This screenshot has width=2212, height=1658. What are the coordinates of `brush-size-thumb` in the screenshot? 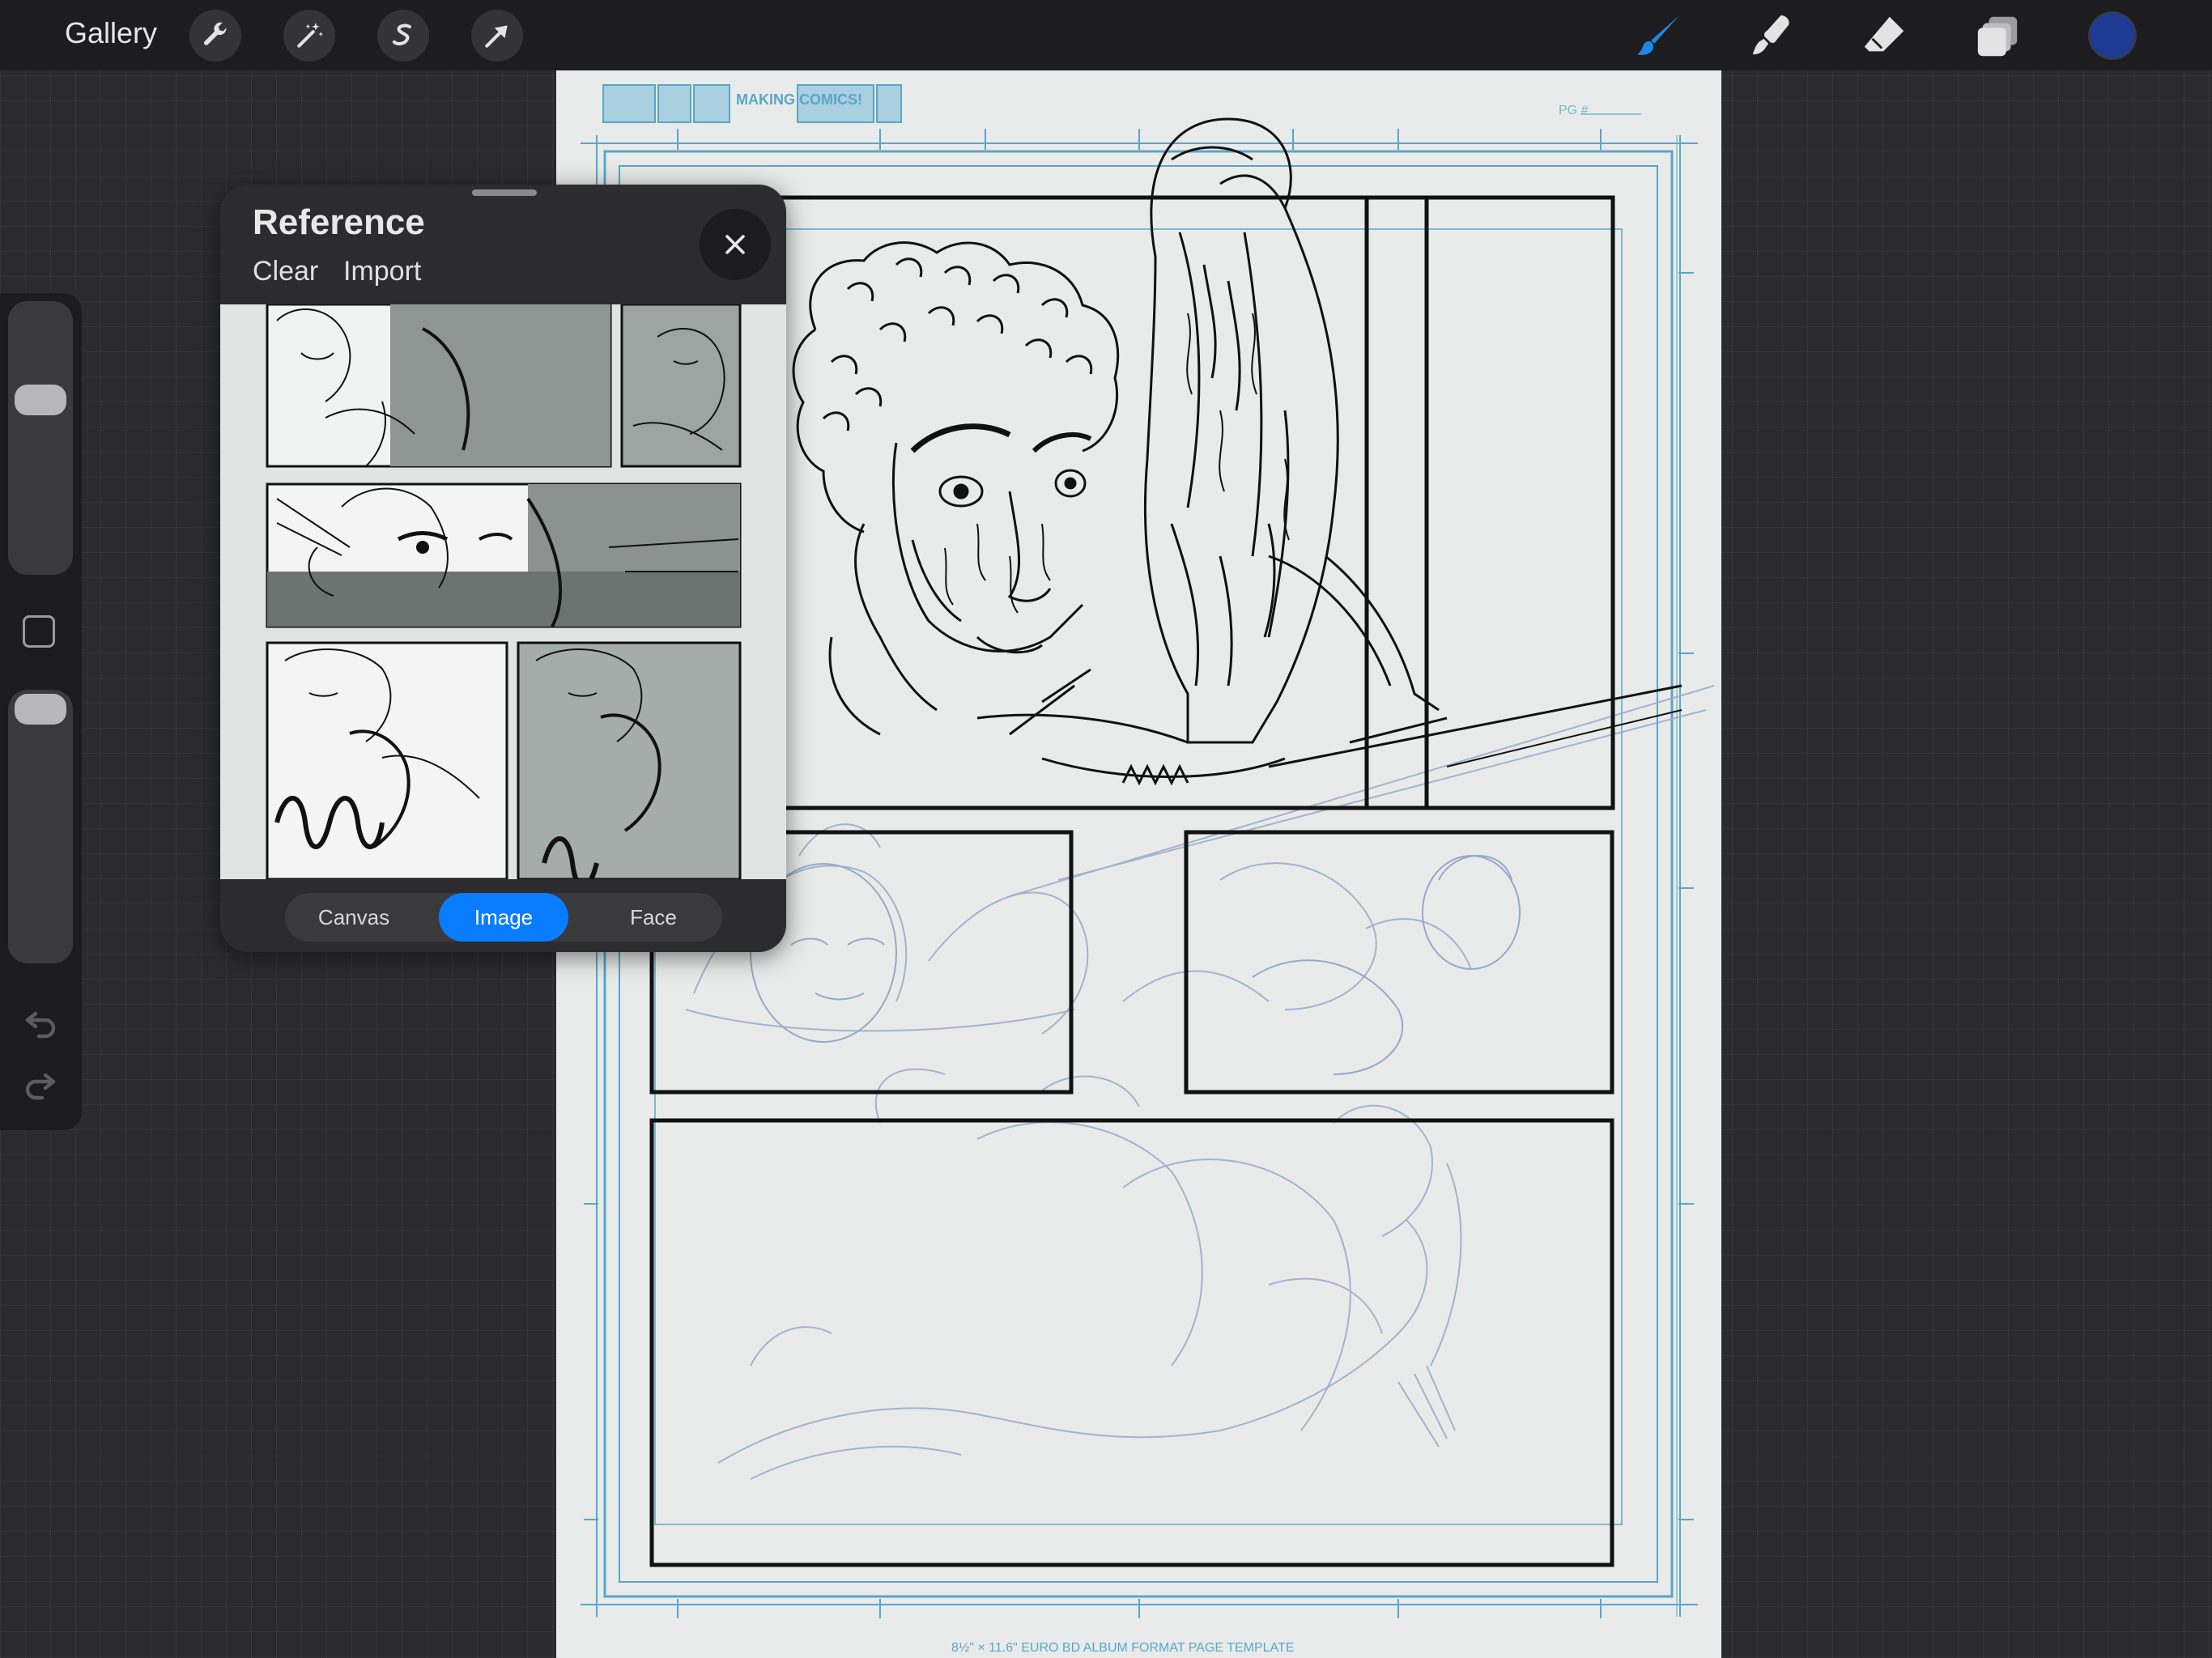 It's located at (41, 400).